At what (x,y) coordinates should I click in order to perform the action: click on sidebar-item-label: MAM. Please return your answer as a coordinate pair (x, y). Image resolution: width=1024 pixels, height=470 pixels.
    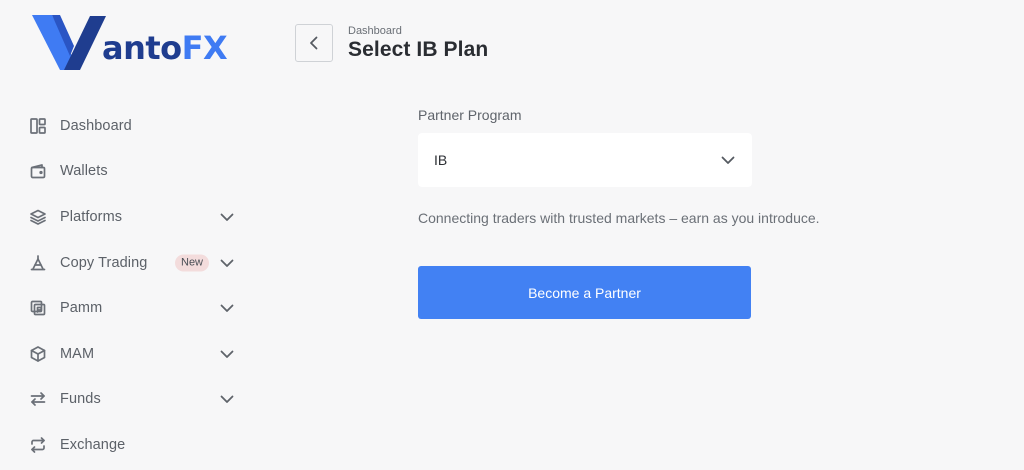
    Looking at the image, I should click on (77, 353).